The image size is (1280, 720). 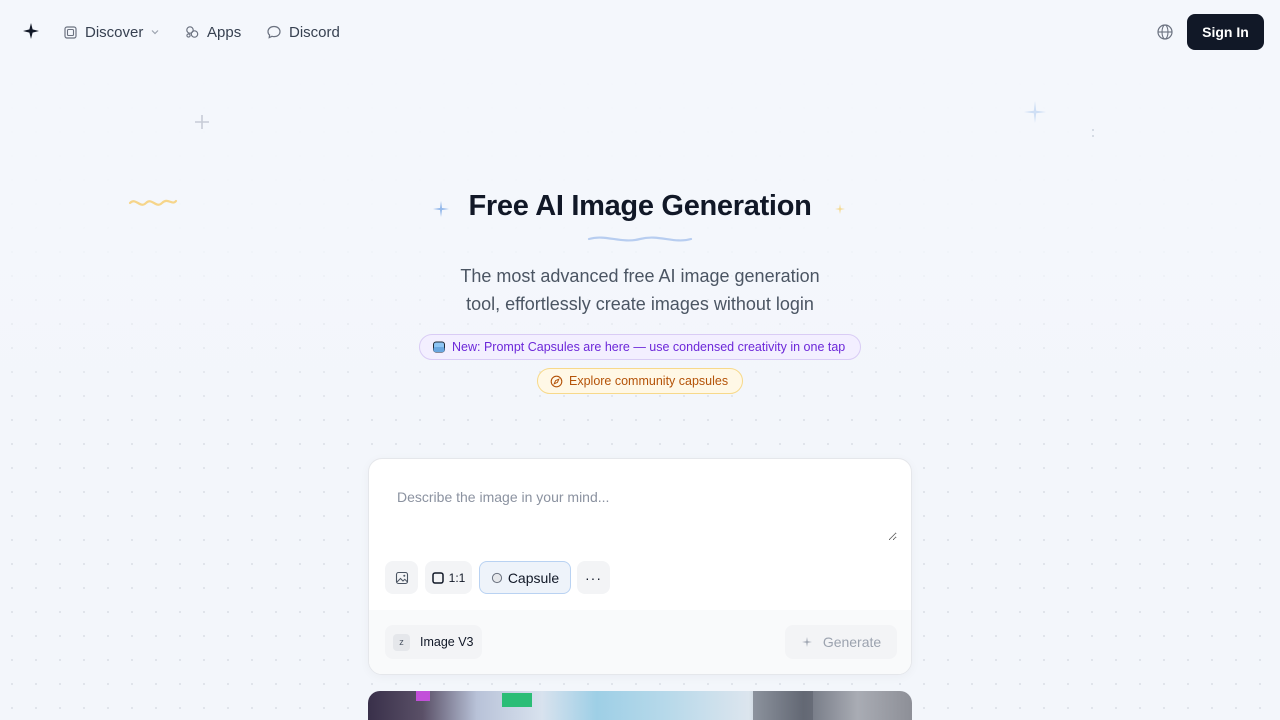 I want to click on aspect-ratio-button: 1:1, so click(x=448, y=577).